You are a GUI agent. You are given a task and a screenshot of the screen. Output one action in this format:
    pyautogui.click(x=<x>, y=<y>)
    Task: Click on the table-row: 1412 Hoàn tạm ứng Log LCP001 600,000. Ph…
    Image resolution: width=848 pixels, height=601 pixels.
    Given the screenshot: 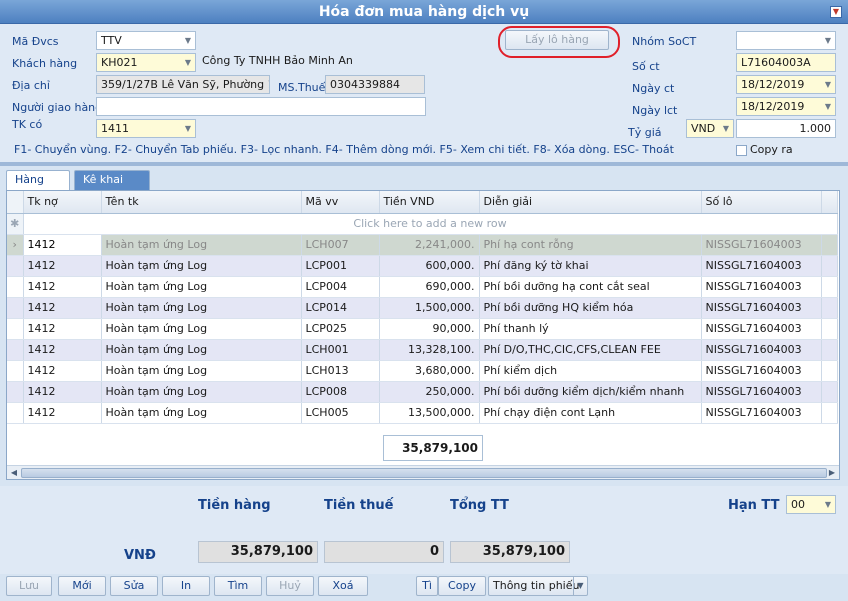 What is the action you would take?
    pyautogui.click(x=422, y=266)
    